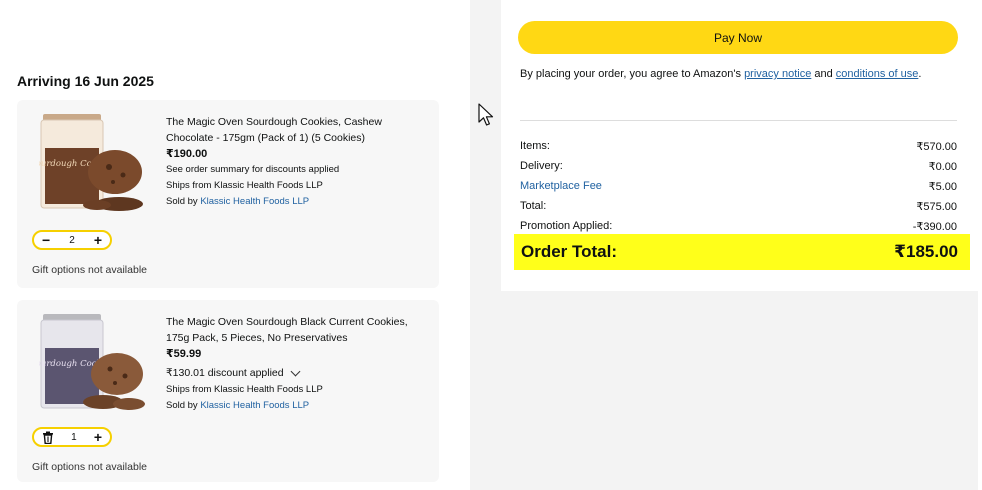 This screenshot has width=982, height=490. Describe the element at coordinates (942, 187) in the screenshot. I see `summary-value: ₹5.00` at that location.